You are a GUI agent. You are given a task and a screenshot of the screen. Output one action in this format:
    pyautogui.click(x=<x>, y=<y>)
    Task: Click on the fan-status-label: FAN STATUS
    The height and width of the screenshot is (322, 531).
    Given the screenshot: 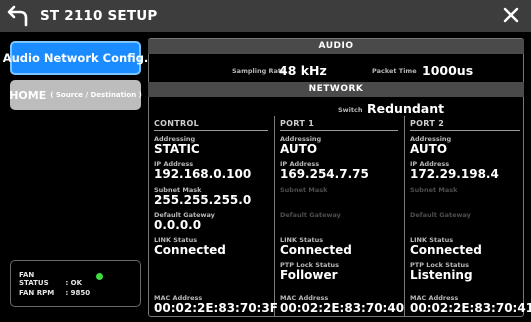 What is the action you would take?
    pyautogui.click(x=34, y=279)
    